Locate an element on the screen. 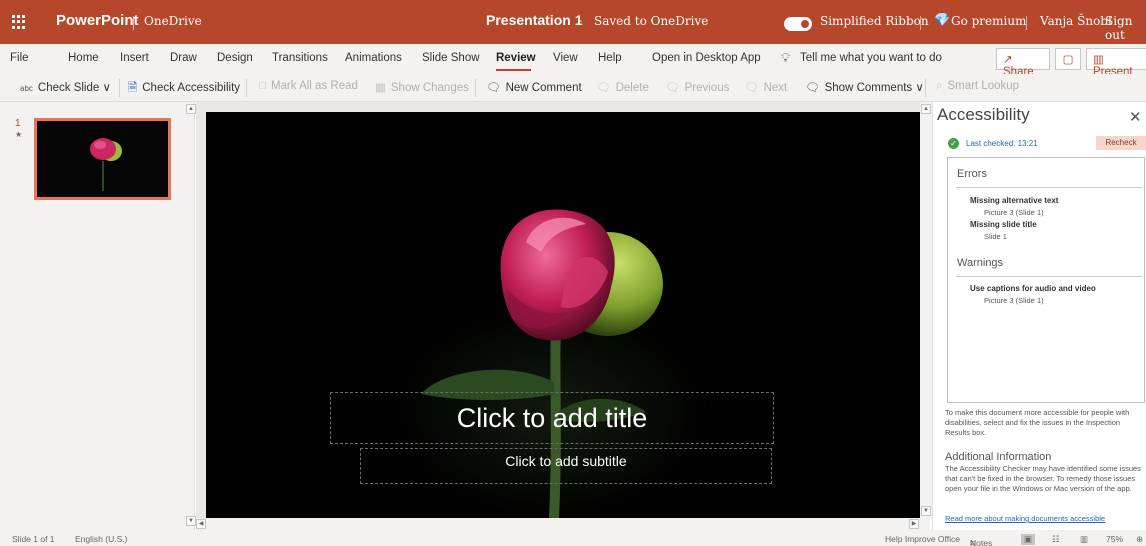  chevron-down-icon: ∨ is located at coordinates (106, 88).